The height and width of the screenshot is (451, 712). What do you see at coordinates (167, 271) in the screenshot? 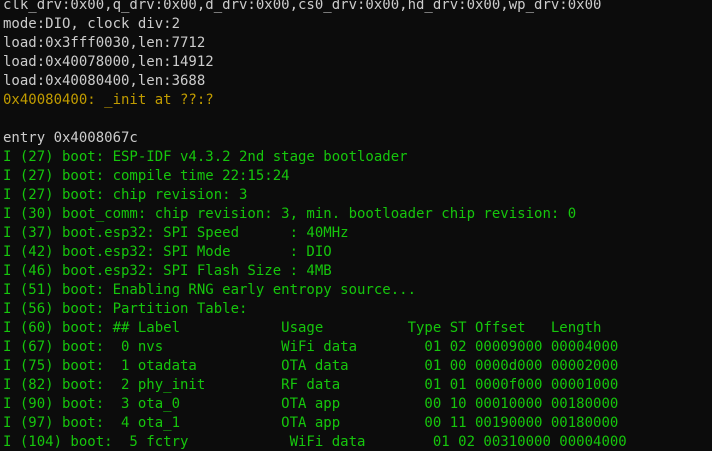
I see `terminal-line: I (46) boot.esp32: SPI Flash Size : 4MB` at bounding box center [167, 271].